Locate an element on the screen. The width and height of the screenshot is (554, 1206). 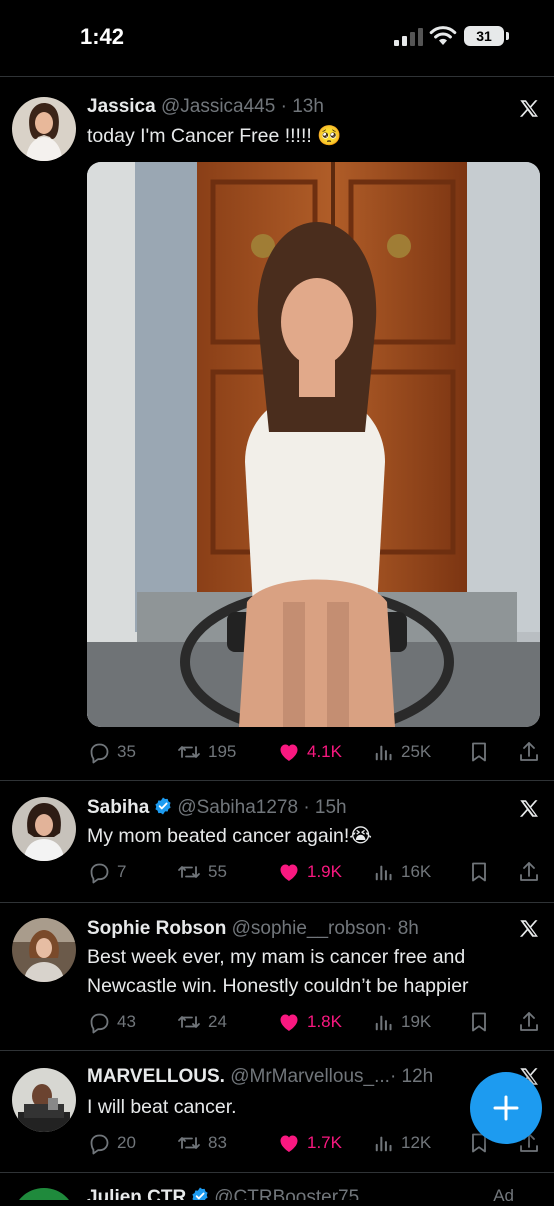
retweet-button: 24 is located at coordinates (201, 1022).